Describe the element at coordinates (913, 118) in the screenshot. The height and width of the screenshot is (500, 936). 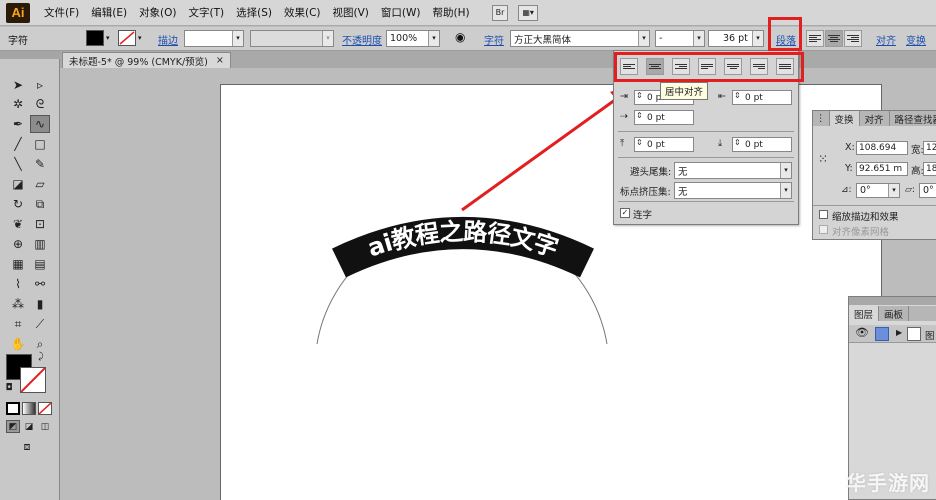
I see `tab-pathfinder: 路径查找器` at that location.